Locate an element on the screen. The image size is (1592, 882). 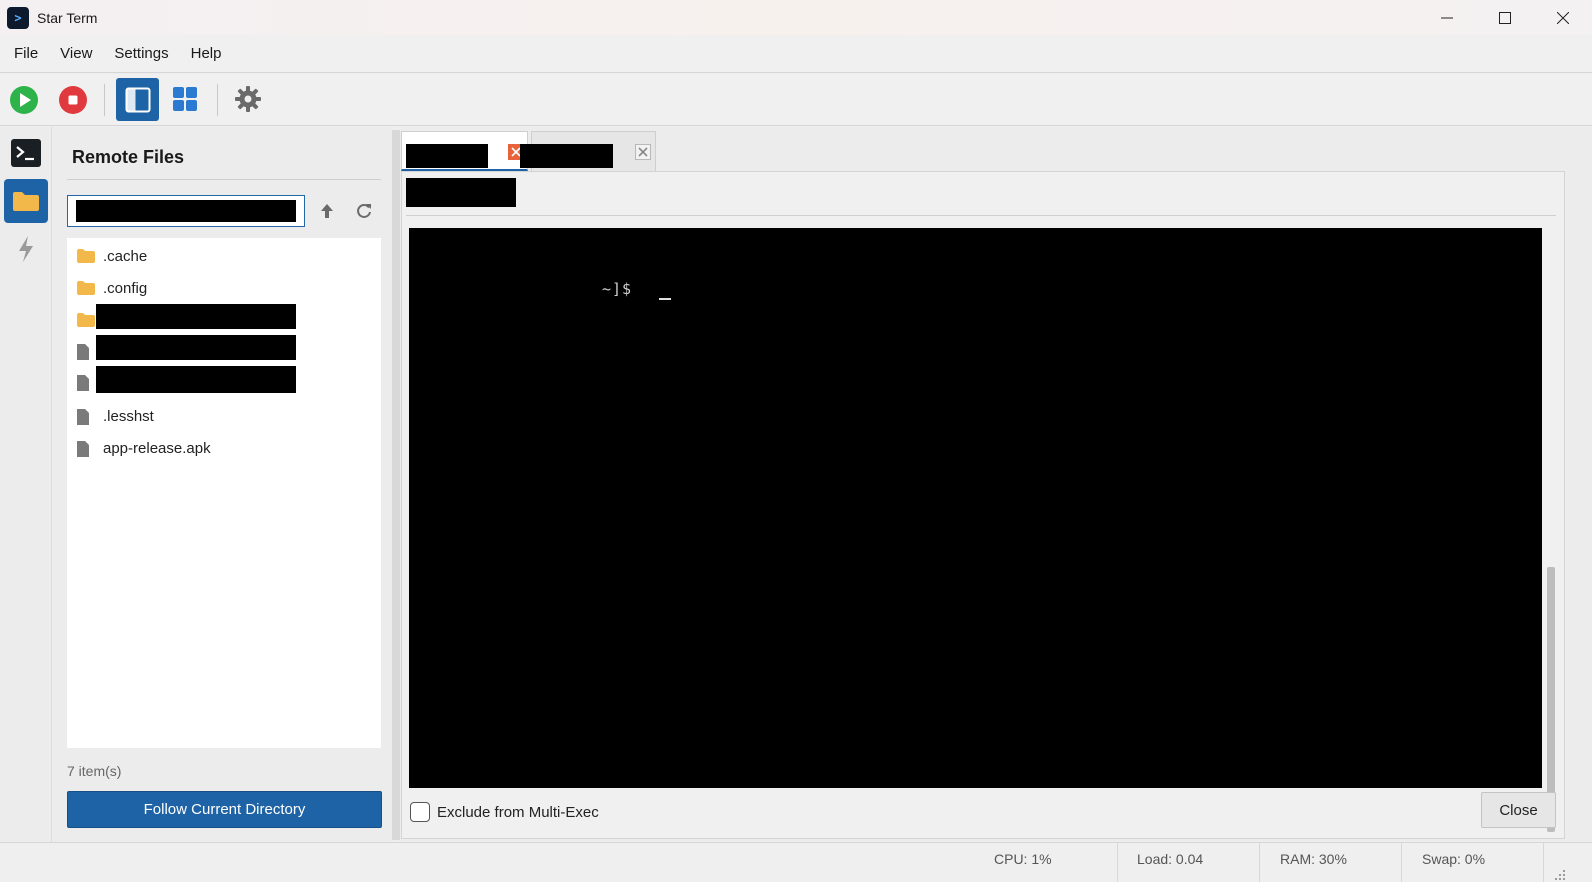
stop-icon is located at coordinates (73, 100).